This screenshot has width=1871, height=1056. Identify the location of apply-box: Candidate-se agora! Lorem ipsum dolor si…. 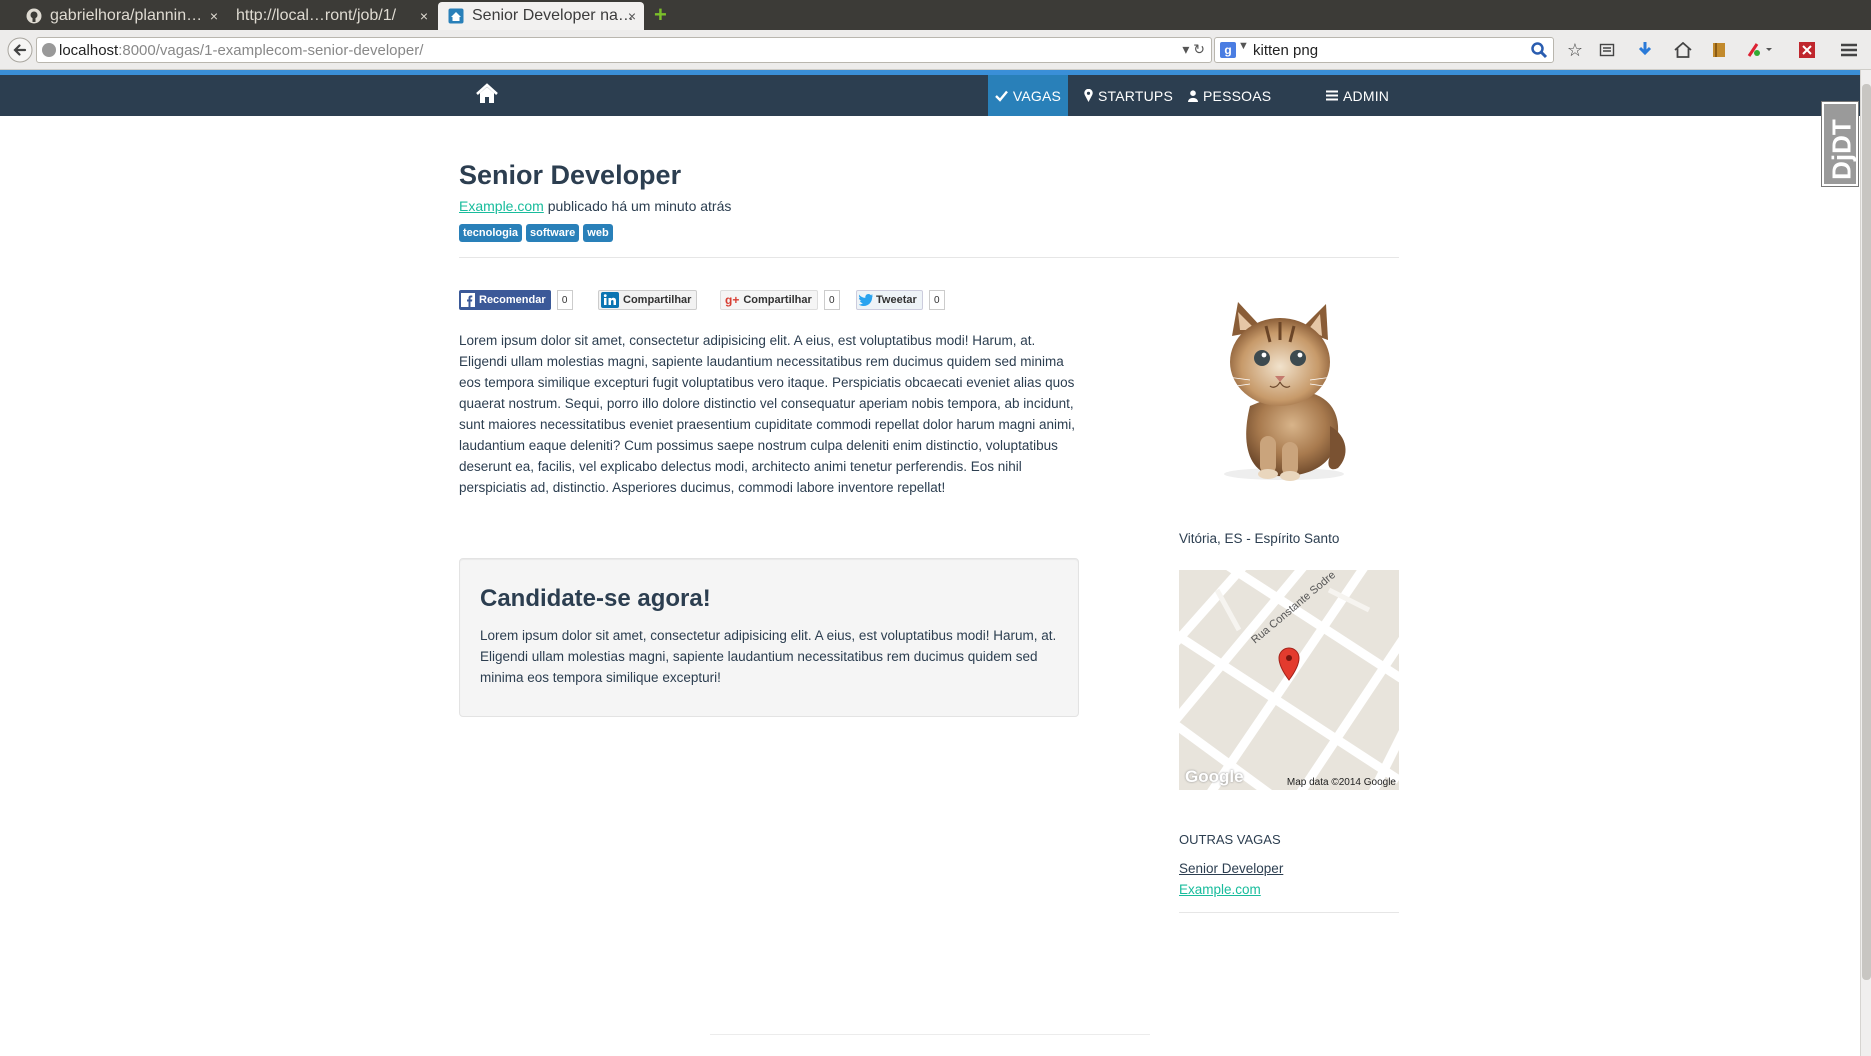
(769, 637).